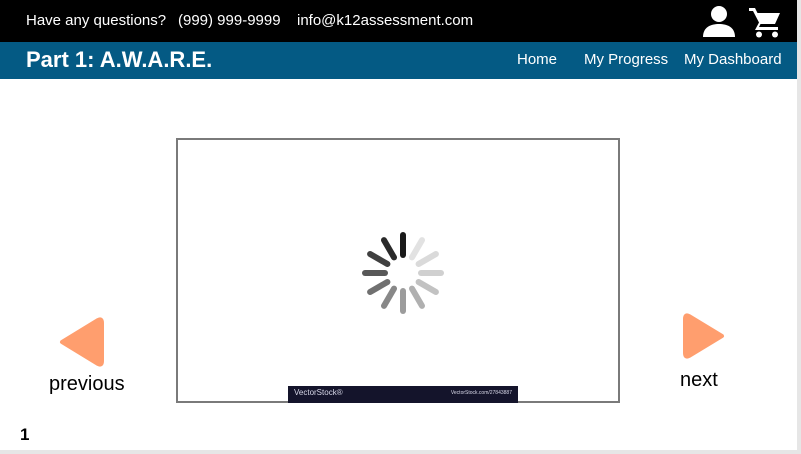  What do you see at coordinates (733, 59) in the screenshot?
I see `nav-my-dashboard-link: My Dashboard` at bounding box center [733, 59].